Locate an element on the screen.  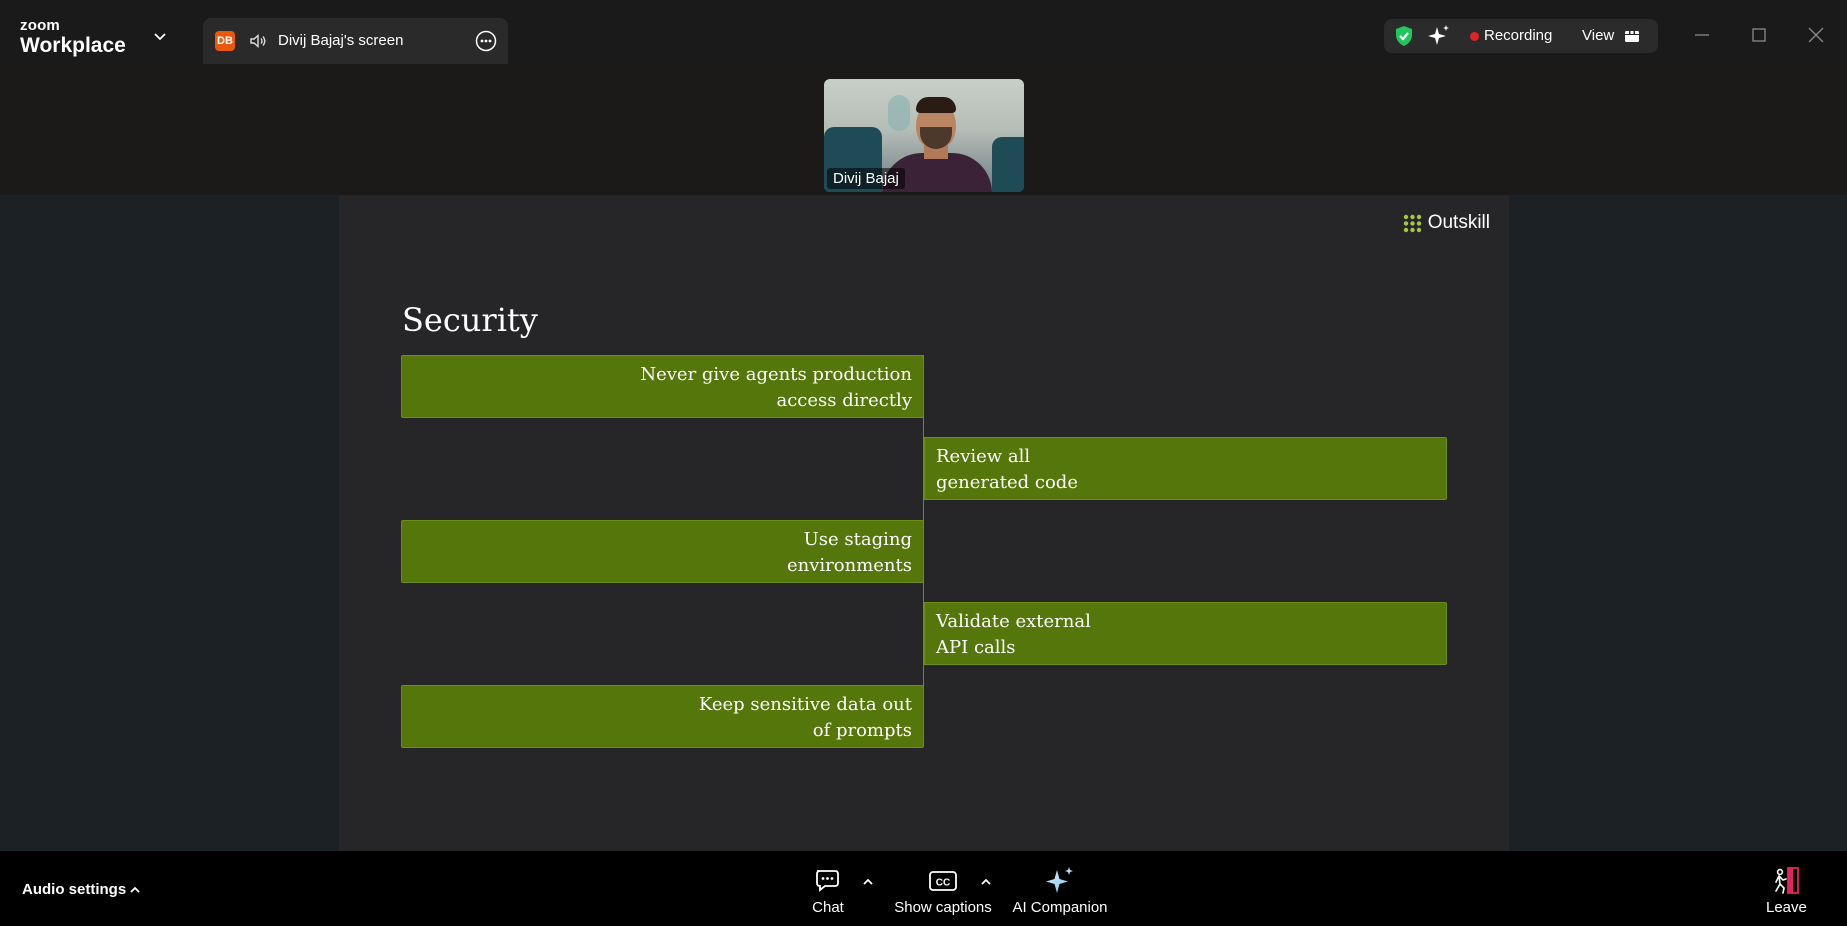
close-icon is located at coordinates (1816, 35).